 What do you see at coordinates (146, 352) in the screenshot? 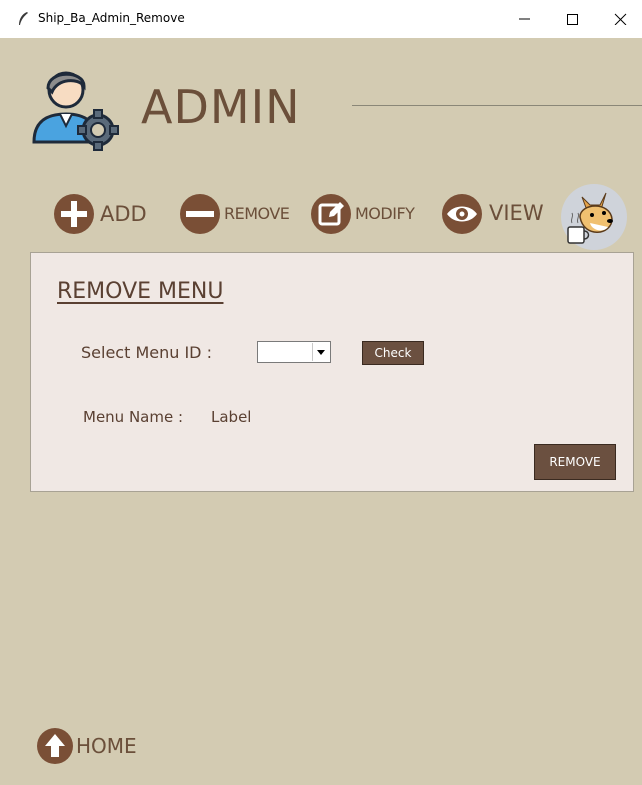
I see `select-menu-id-label: Select Menu ID :` at bounding box center [146, 352].